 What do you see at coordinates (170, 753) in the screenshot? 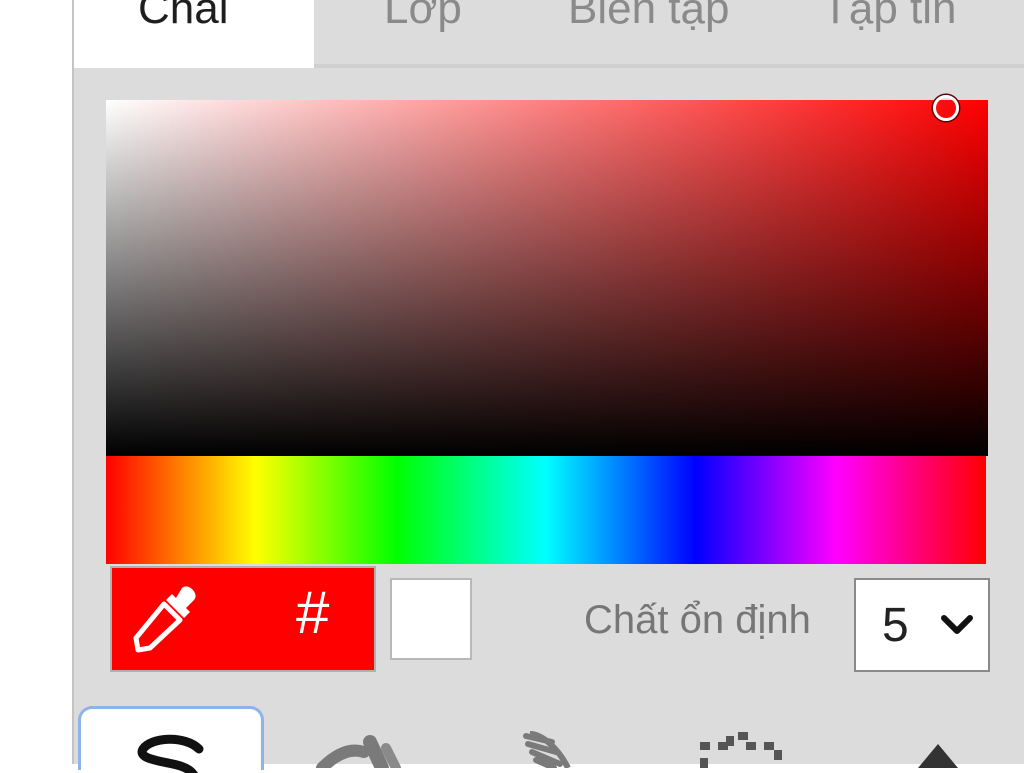
I see `pen-tool-icon` at bounding box center [170, 753].